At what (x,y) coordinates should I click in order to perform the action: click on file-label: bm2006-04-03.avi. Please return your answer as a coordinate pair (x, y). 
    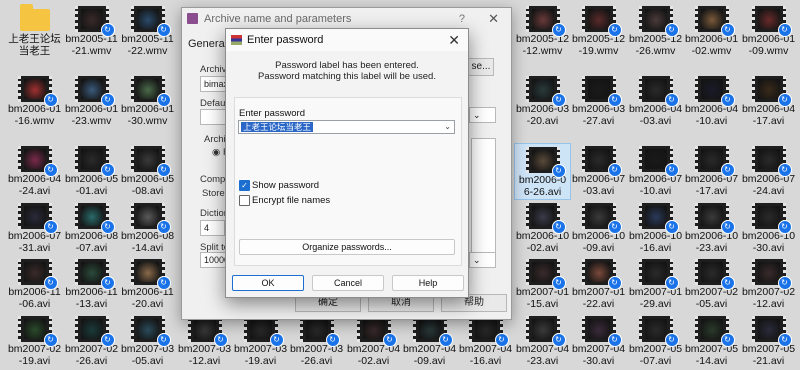
    Looking at the image, I should click on (655, 115).